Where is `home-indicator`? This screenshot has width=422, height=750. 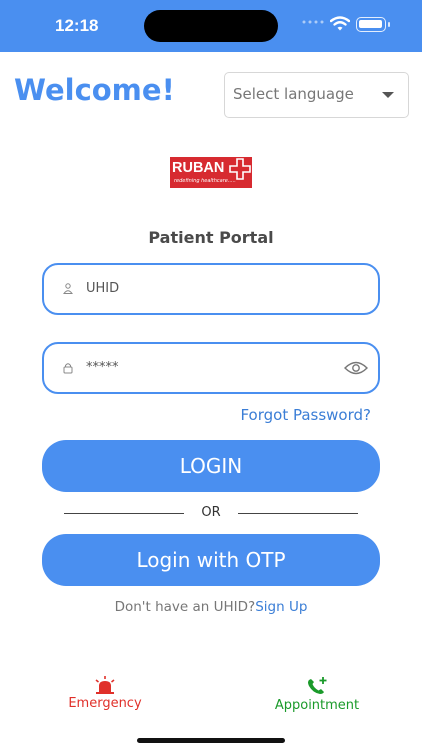
home-indicator is located at coordinates (211, 740).